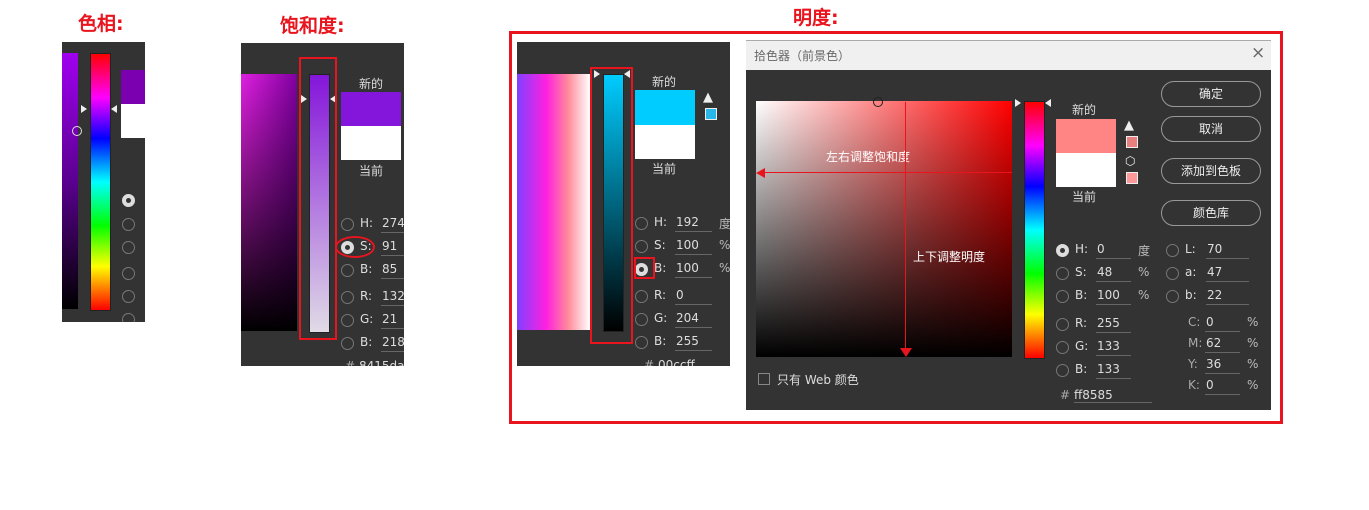 This screenshot has width=1369, height=510. Describe the element at coordinates (392, 343) in the screenshot. I see `field-input: 218` at that location.